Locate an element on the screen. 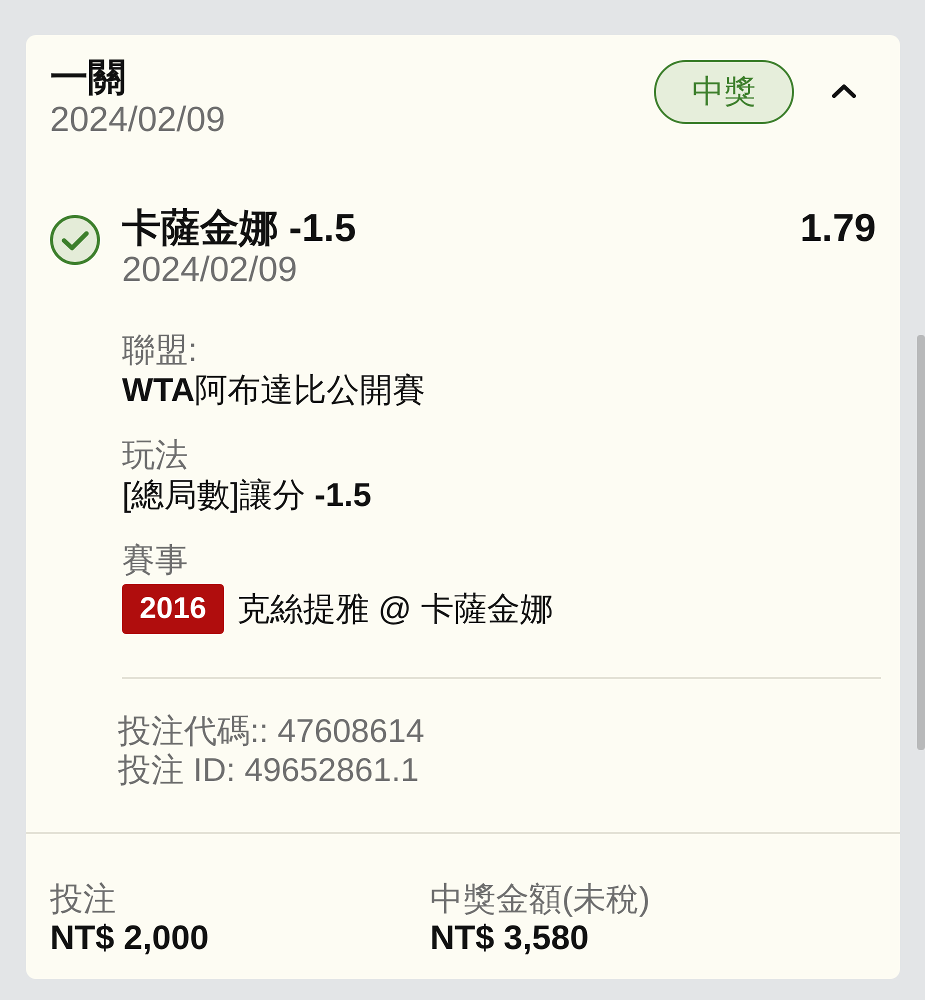 The height and width of the screenshot is (1000, 925). summary-amount: NT$ 2,000 is located at coordinates (130, 938).